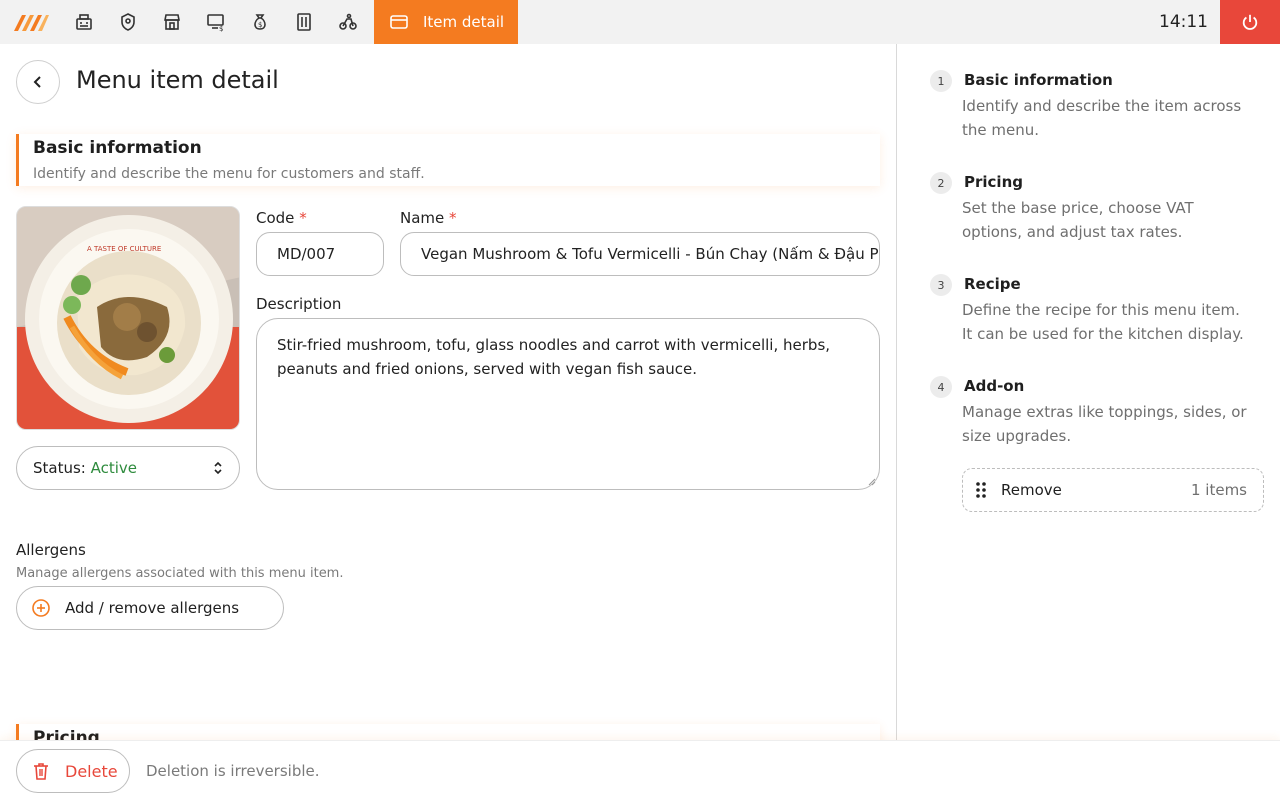  What do you see at coordinates (114, 468) in the screenshot?
I see `status-value: Active` at bounding box center [114, 468].